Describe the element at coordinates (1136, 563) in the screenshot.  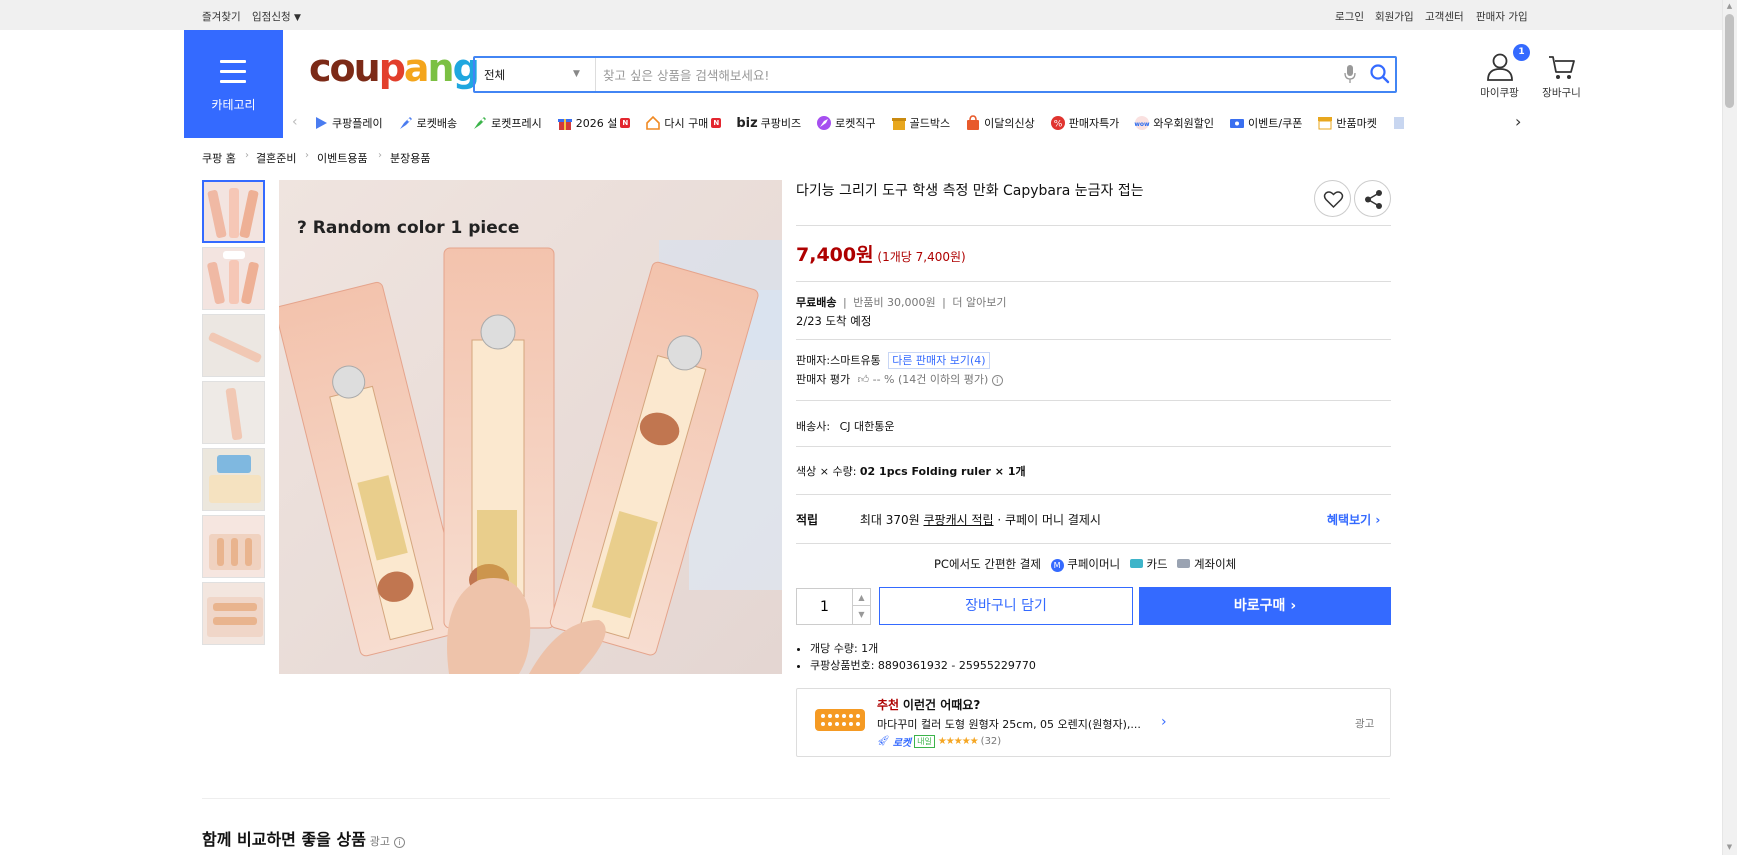
I see `card-icon` at that location.